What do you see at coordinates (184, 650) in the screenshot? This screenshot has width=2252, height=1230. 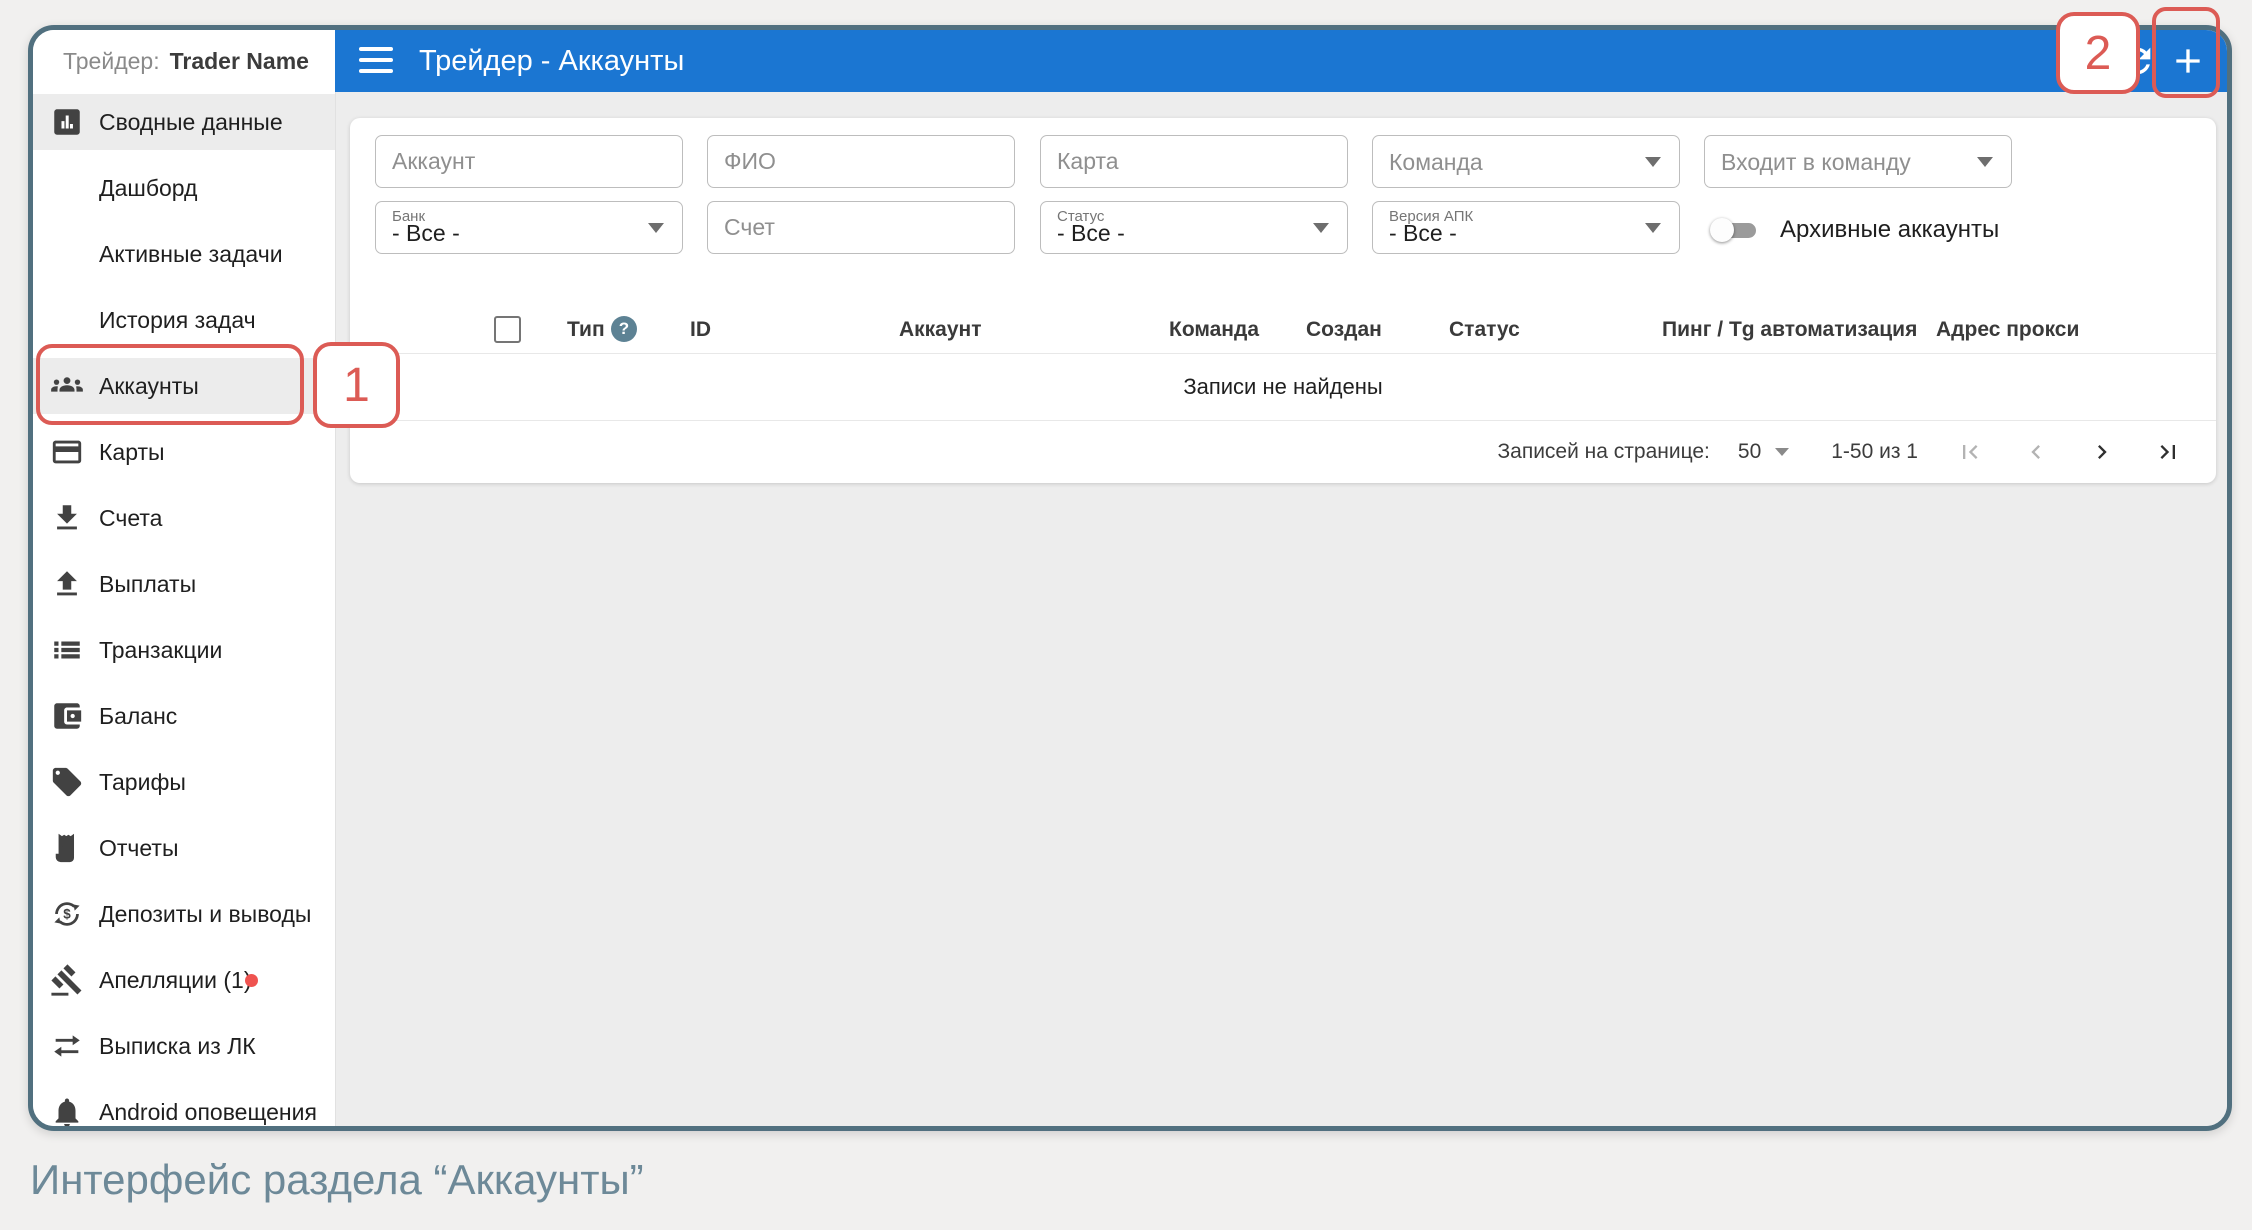 I see `sidebar-item-transactions: Транзакции` at bounding box center [184, 650].